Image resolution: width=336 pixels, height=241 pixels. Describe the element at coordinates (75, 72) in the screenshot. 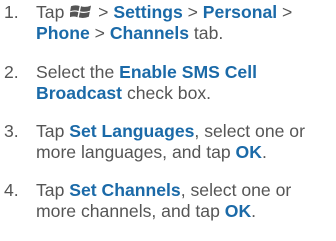

I see `step-lead: Select the` at that location.